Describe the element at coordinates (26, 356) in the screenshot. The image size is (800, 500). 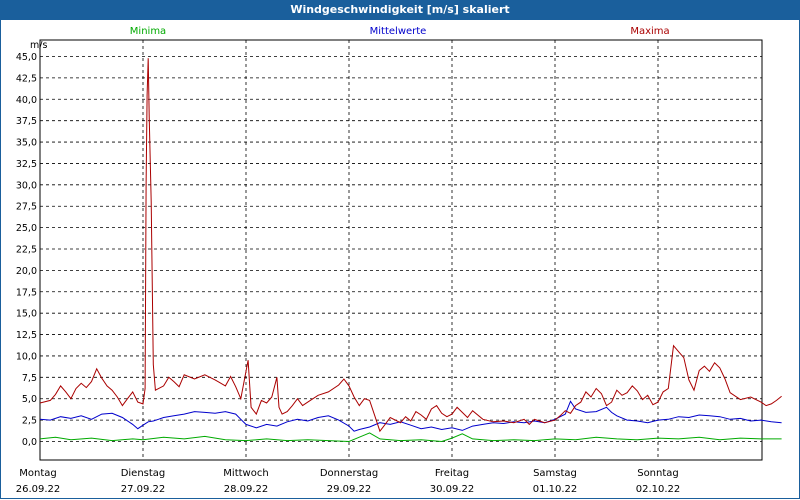
I see `y-tick-label: 10,0` at that location.